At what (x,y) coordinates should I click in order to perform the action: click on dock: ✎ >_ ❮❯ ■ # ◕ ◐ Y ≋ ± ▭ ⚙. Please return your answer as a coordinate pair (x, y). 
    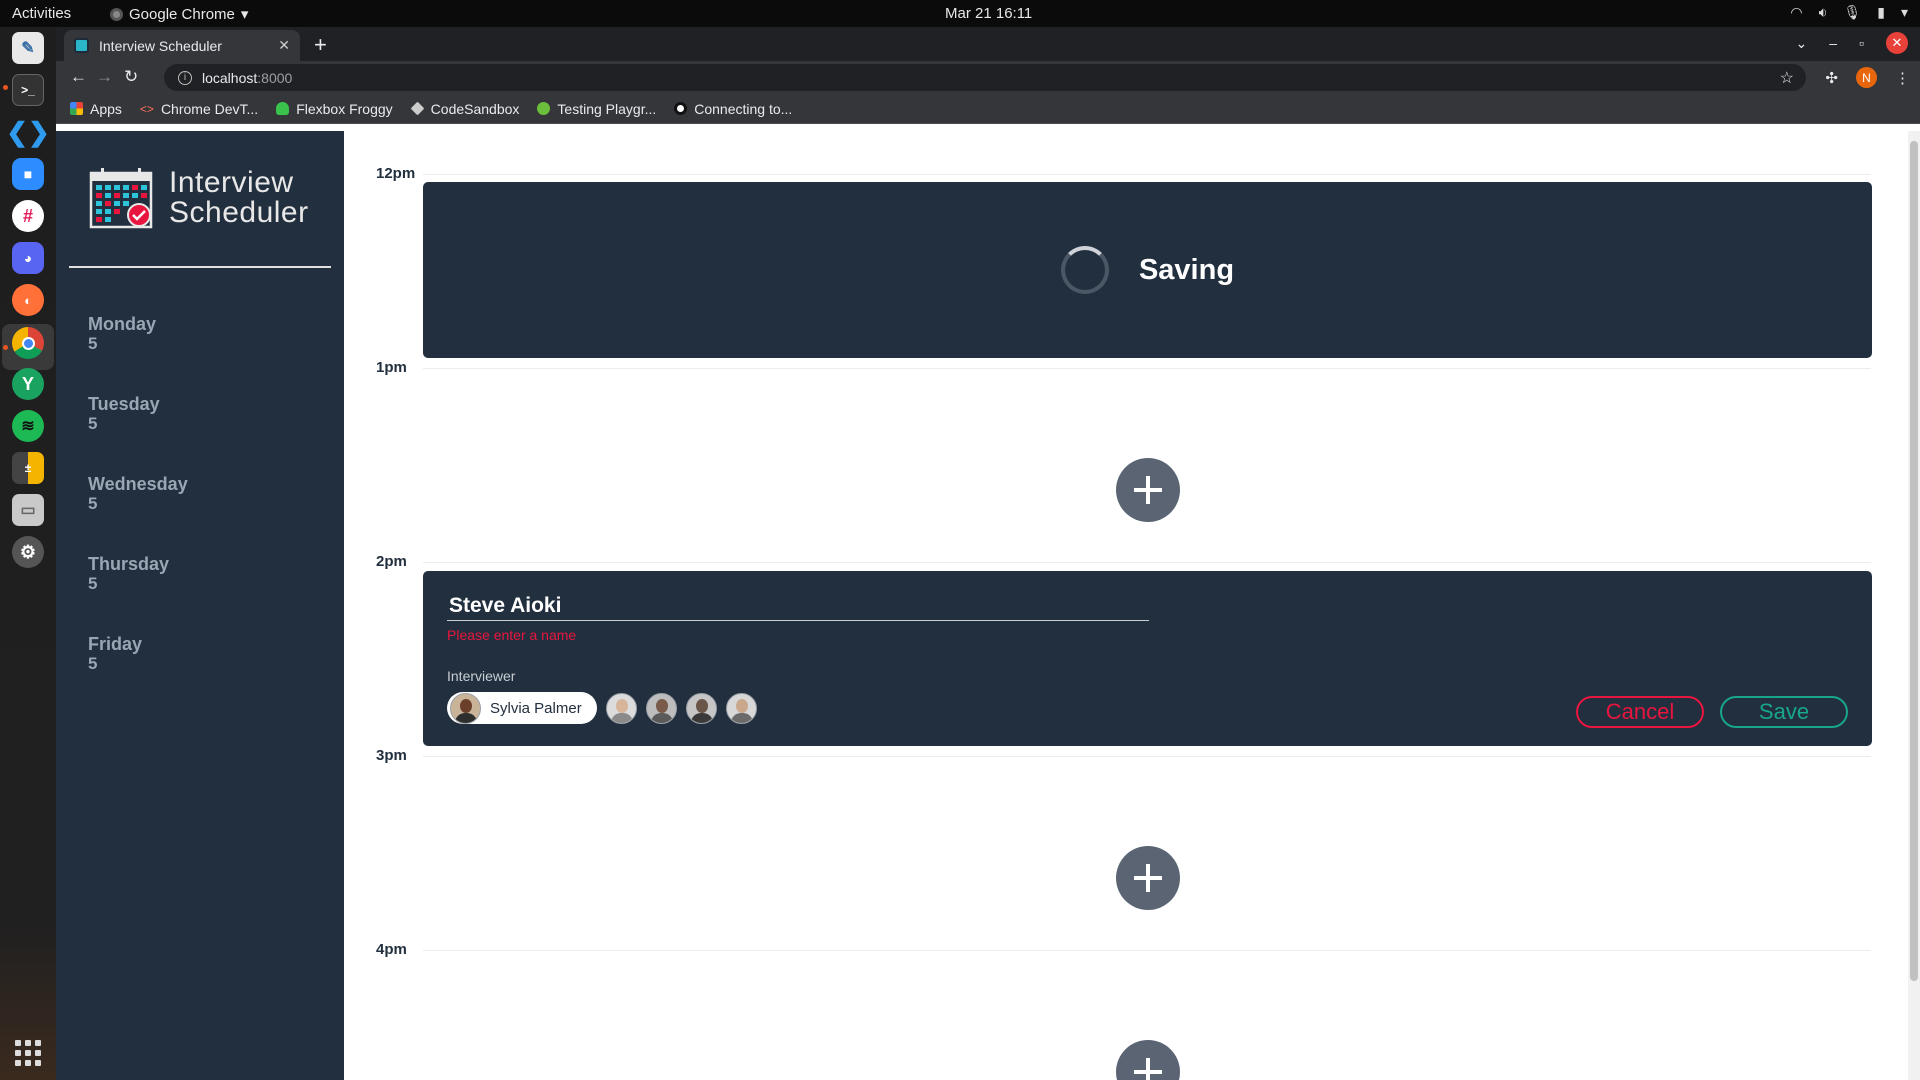
    Looking at the image, I should click on (28, 553).